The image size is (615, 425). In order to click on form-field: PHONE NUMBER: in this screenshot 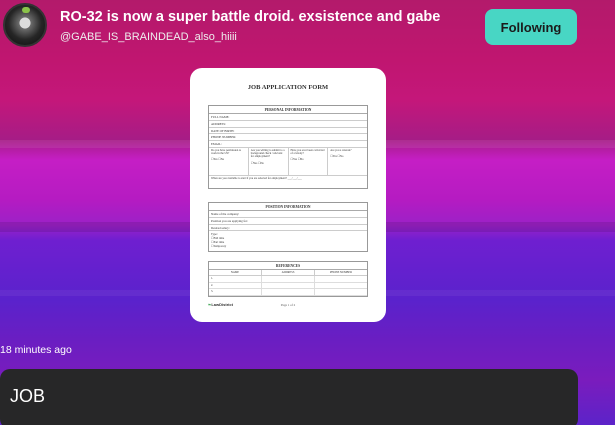, I will do `click(288, 138)`.